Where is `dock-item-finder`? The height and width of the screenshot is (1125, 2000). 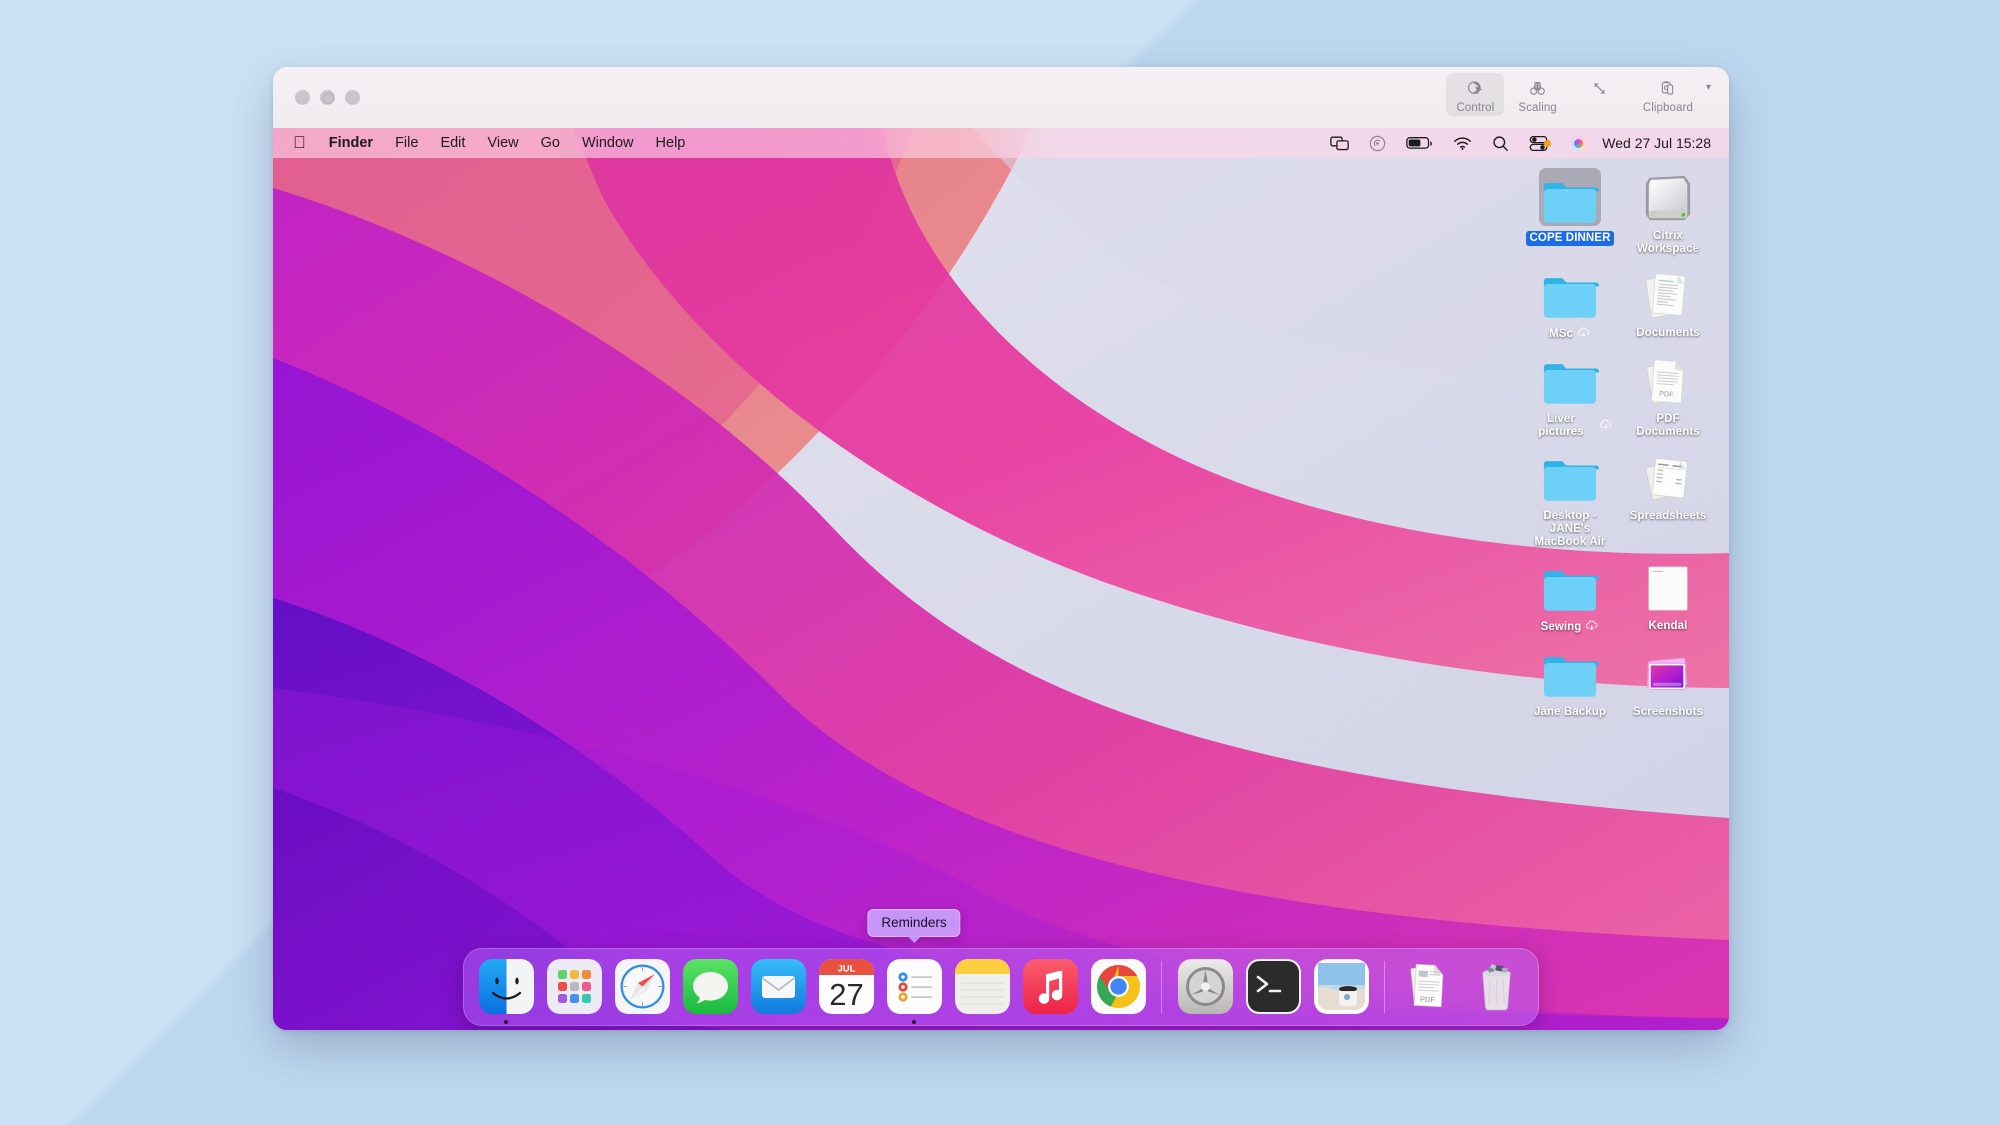
dock-item-finder is located at coordinates (506, 989).